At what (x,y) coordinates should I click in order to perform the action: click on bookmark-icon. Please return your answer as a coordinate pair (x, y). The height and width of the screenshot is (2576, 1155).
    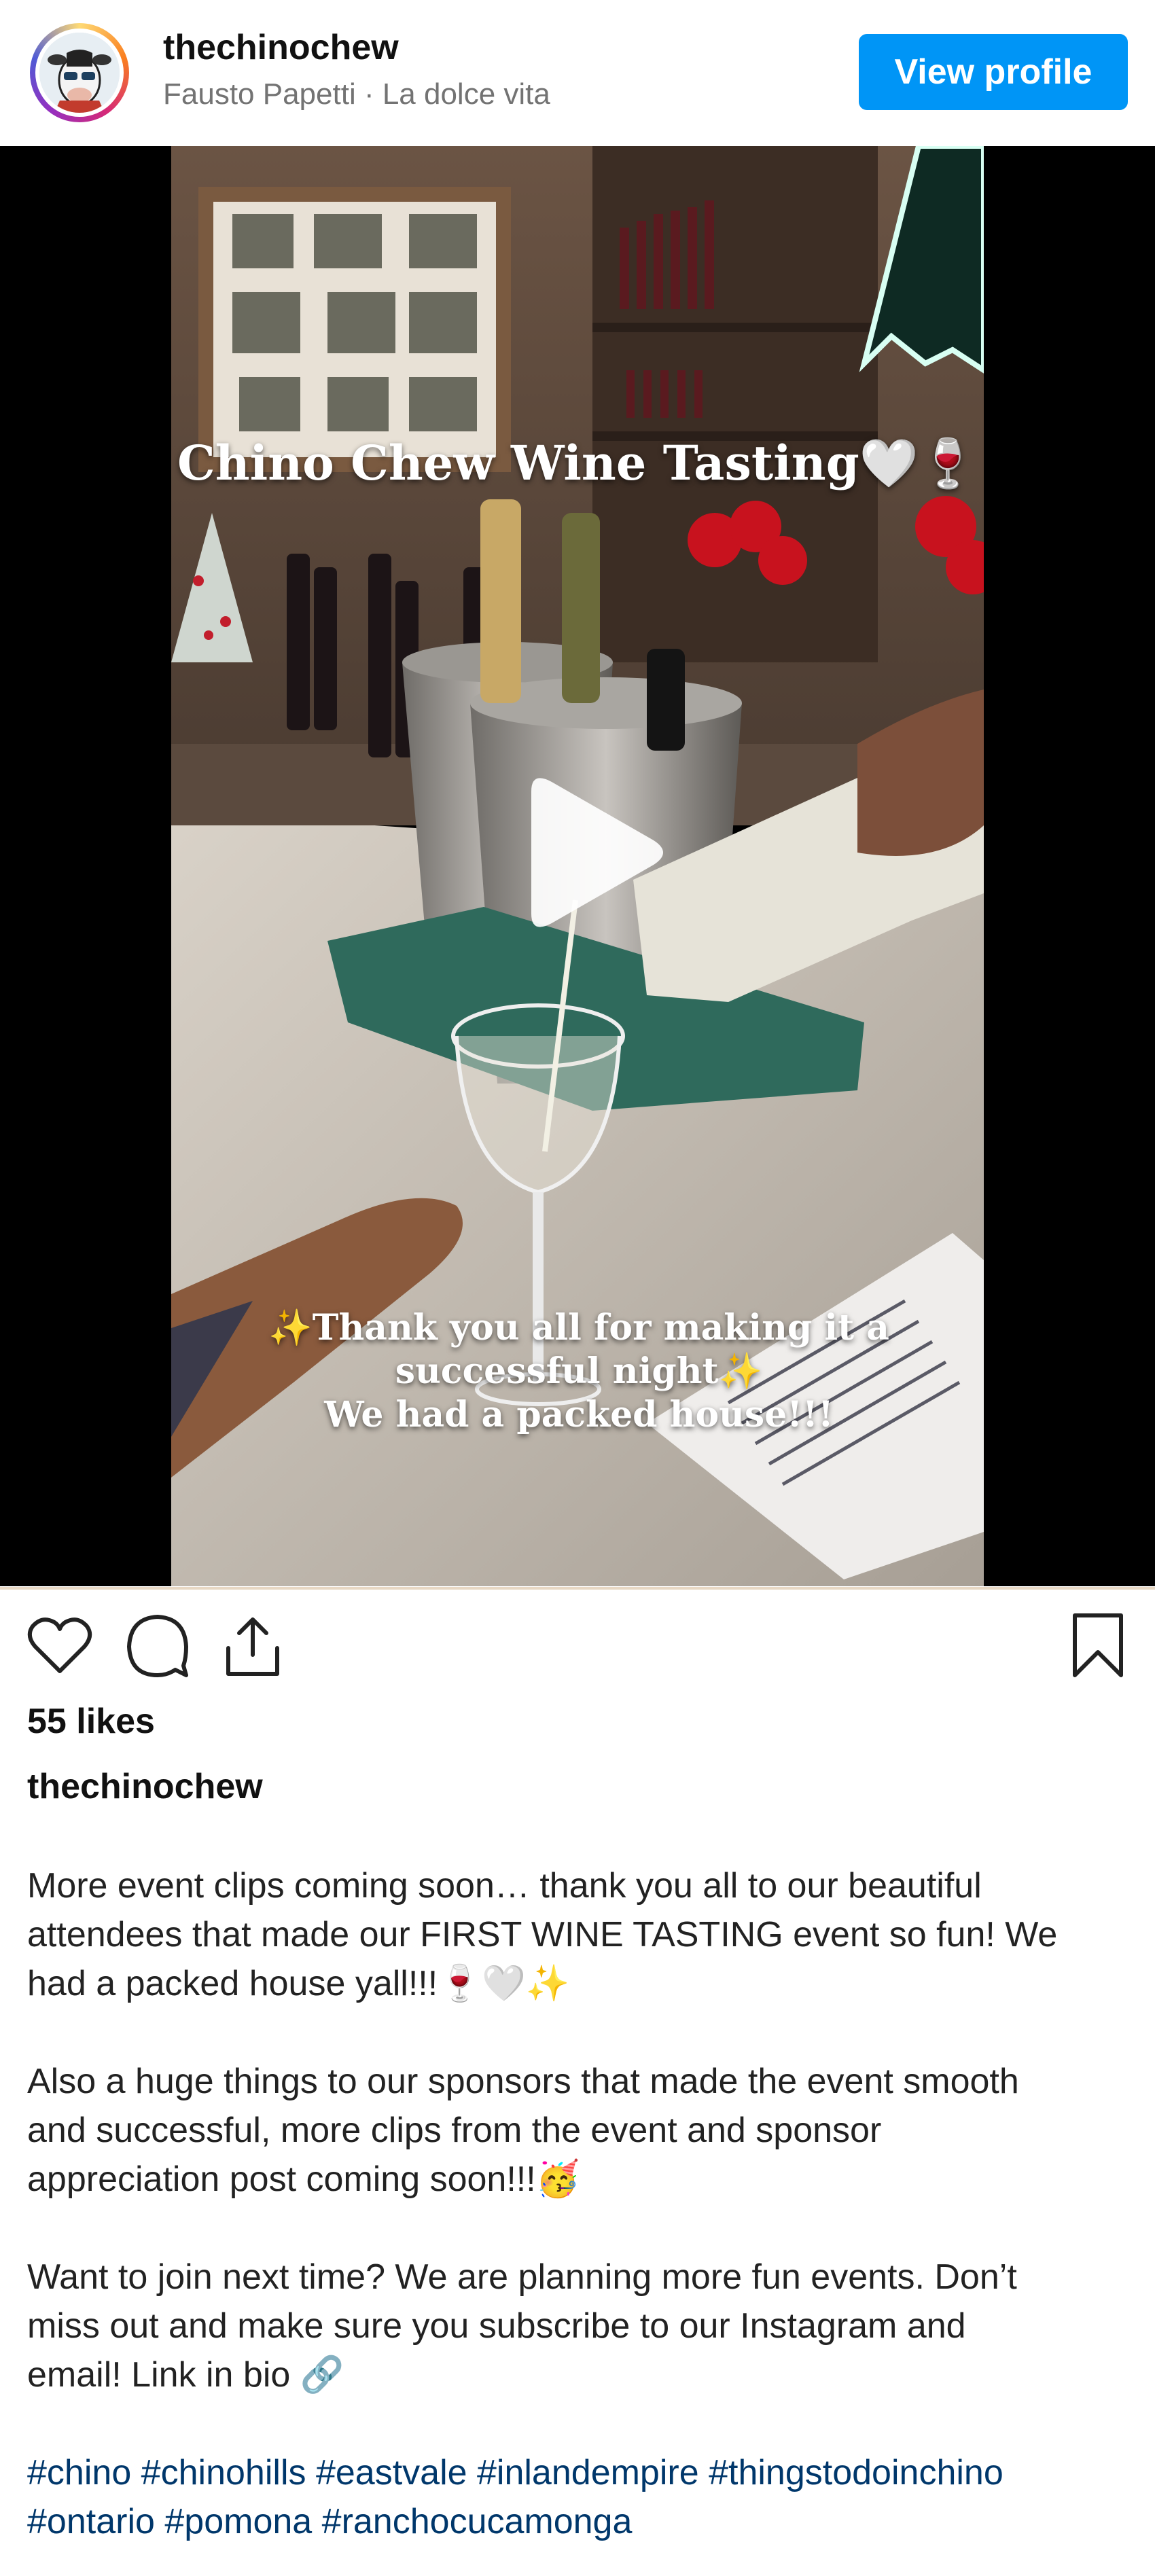
    Looking at the image, I should click on (1098, 1645).